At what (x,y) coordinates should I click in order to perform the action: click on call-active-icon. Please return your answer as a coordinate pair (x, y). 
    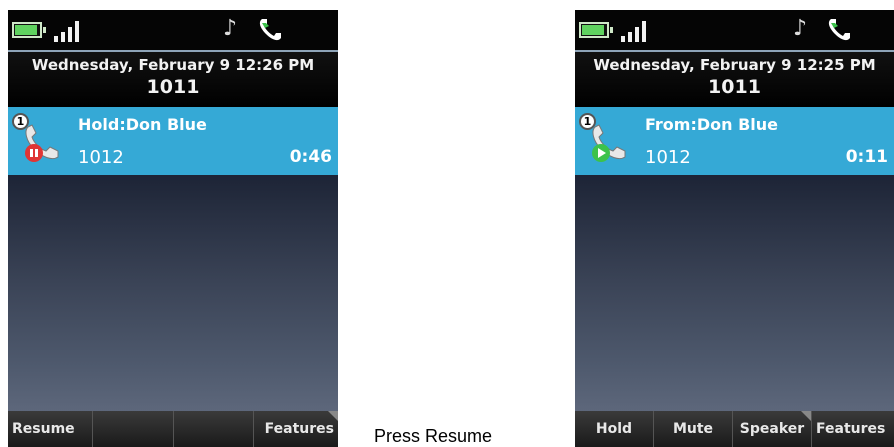
    Looking at the image, I should click on (609, 143).